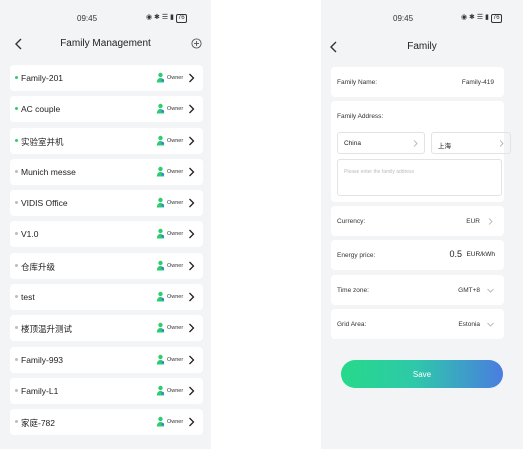 This screenshot has width=523, height=449. What do you see at coordinates (42, 141) in the screenshot?
I see `family-name: 实验室并机` at bounding box center [42, 141].